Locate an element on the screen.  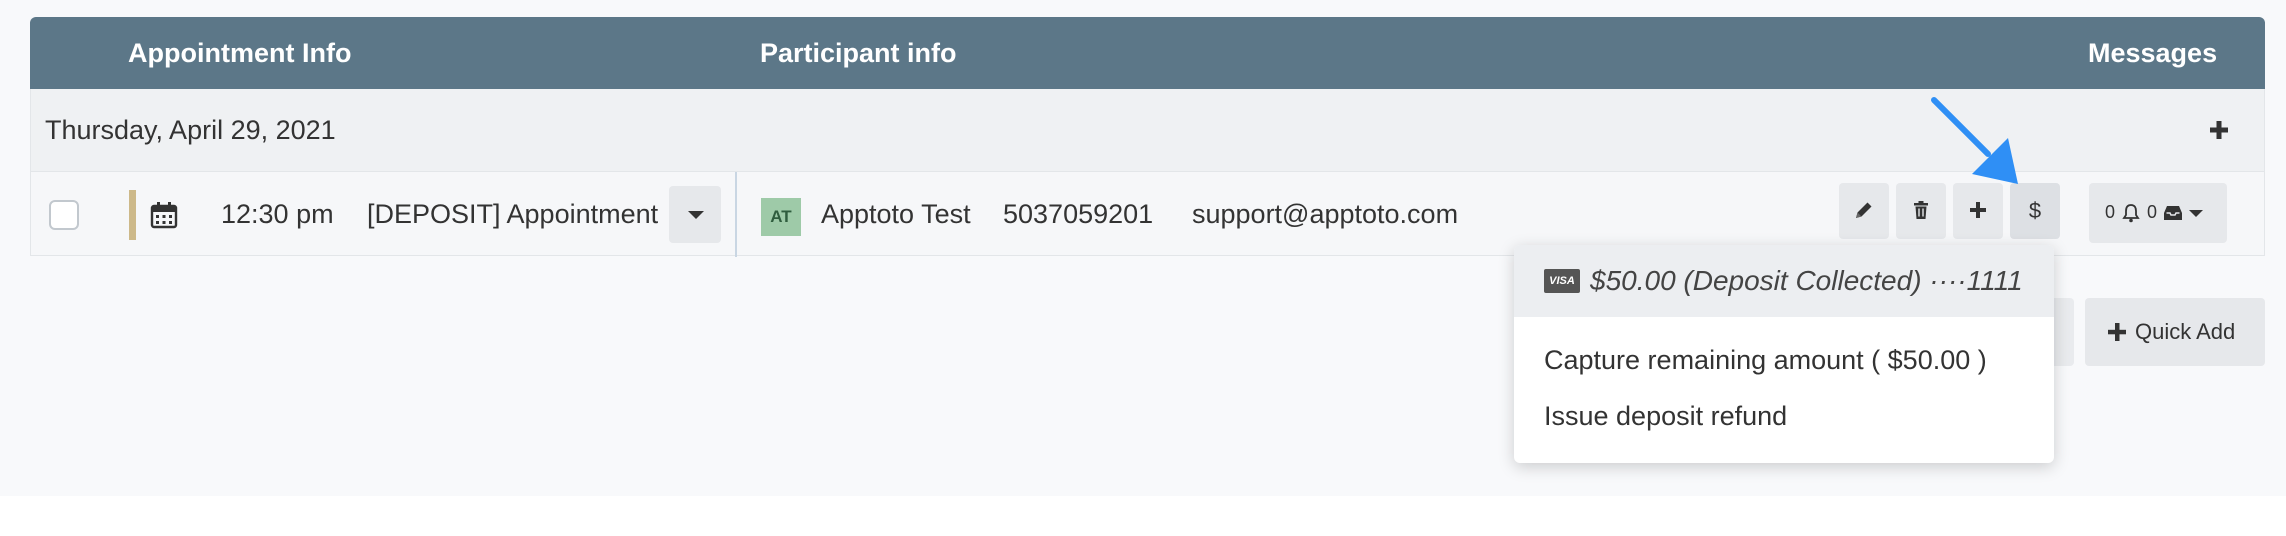
deposit-summary-text: $50.00 (Deposit Collected) ····1111 is located at coordinates (1806, 280).